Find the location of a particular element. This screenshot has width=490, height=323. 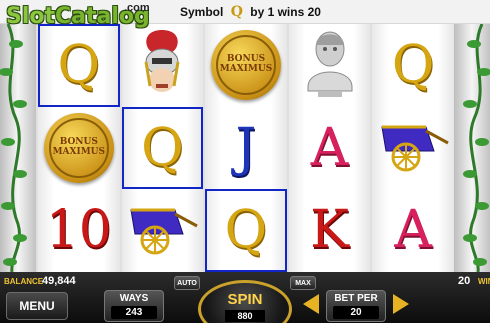

spin-button: SPIN 880 is located at coordinates (245, 301).